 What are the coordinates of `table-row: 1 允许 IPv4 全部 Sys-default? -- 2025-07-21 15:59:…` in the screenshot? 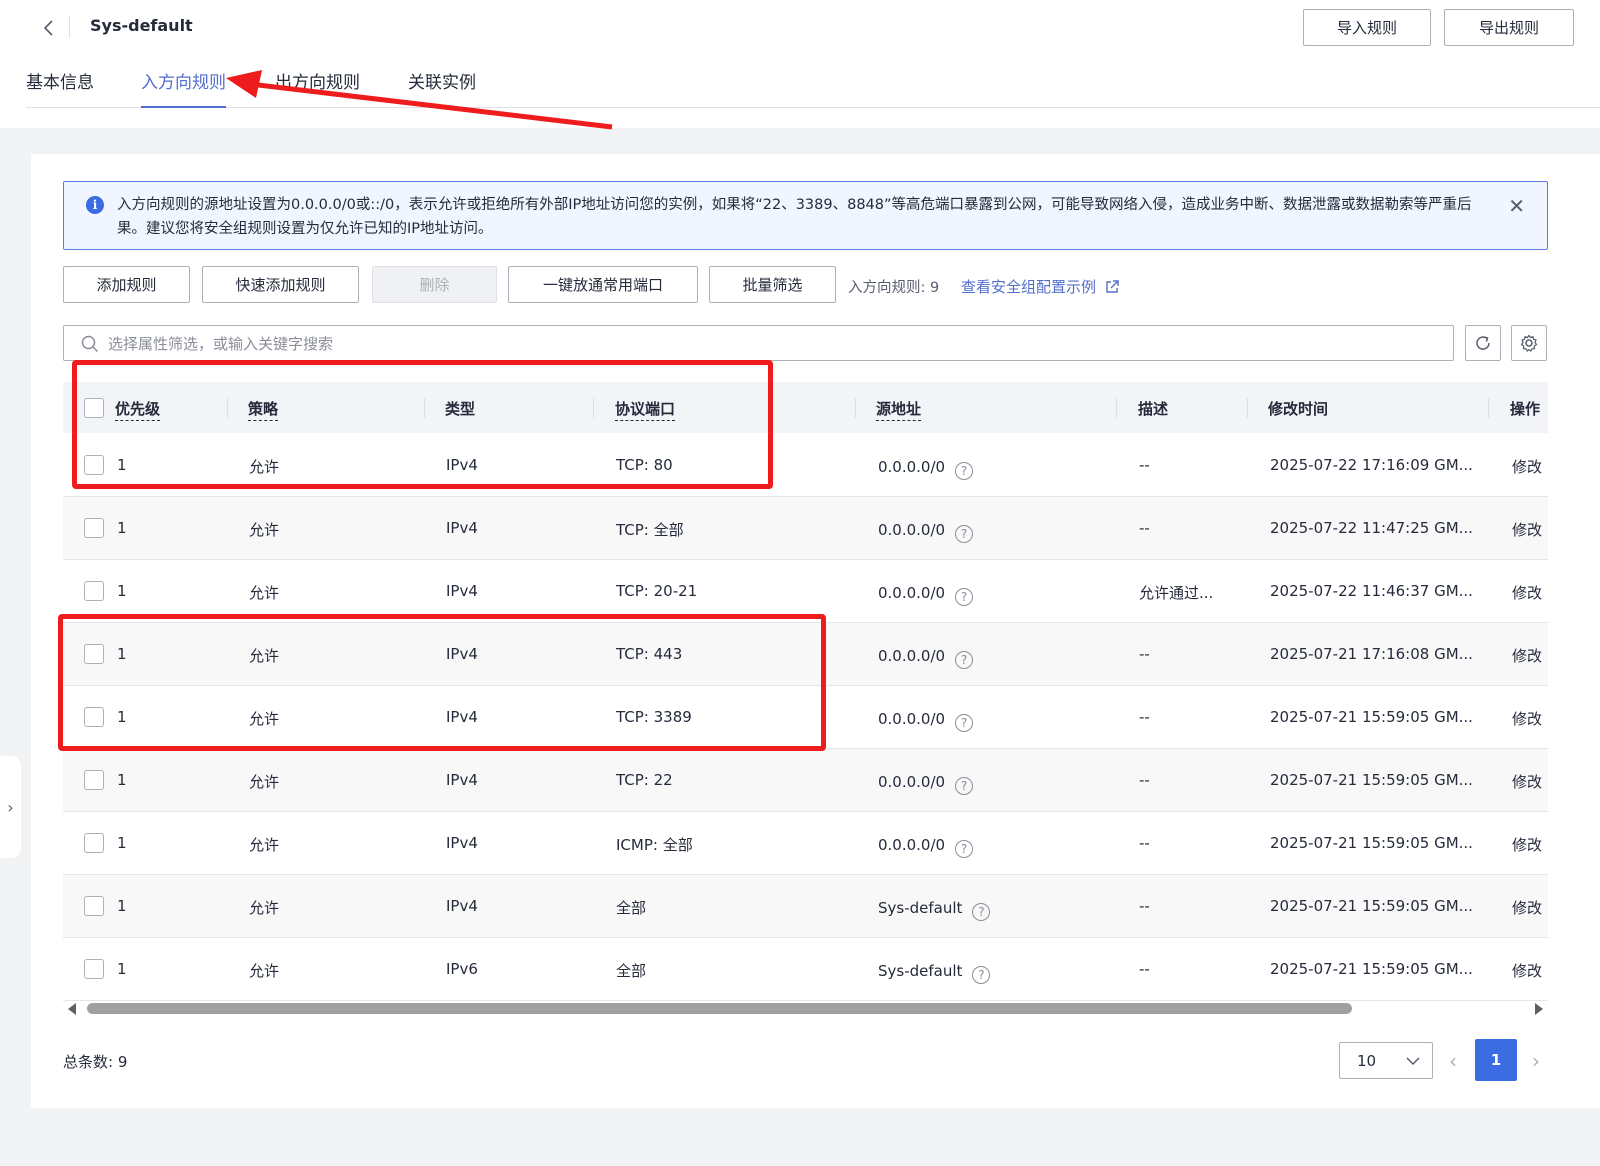 It's located at (805, 906).